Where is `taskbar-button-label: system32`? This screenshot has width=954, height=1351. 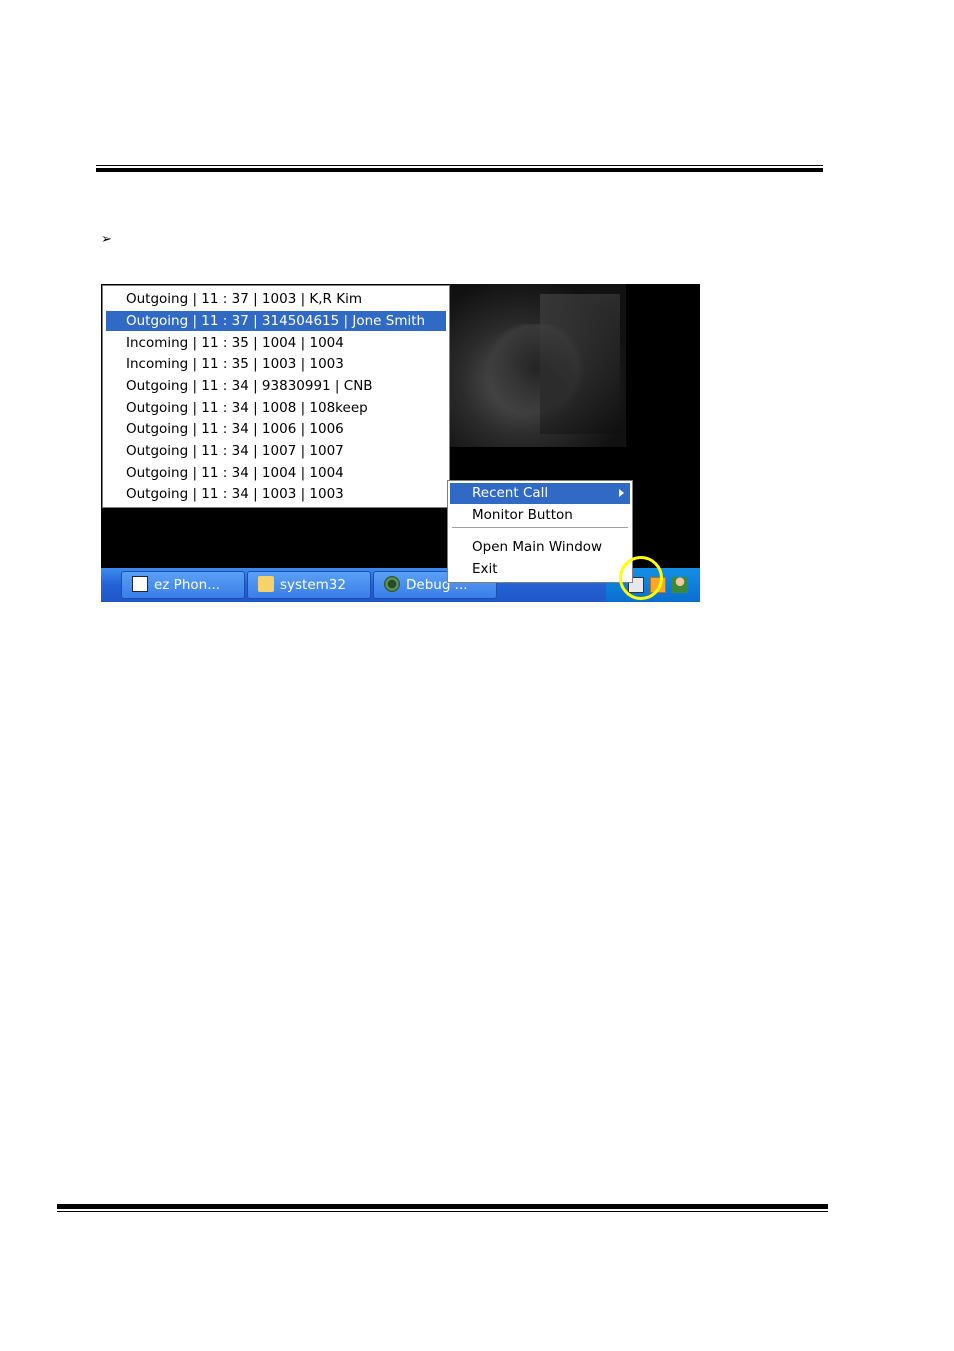 taskbar-button-label: system32 is located at coordinates (313, 585).